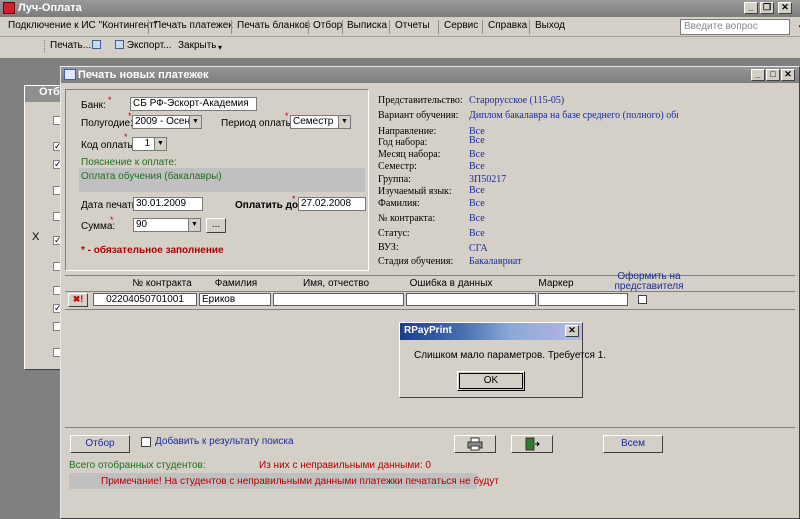 This screenshot has height=519, width=800. What do you see at coordinates (336, 283) in the screenshot?
I see `column-header-name: Имя, отчество` at bounding box center [336, 283].